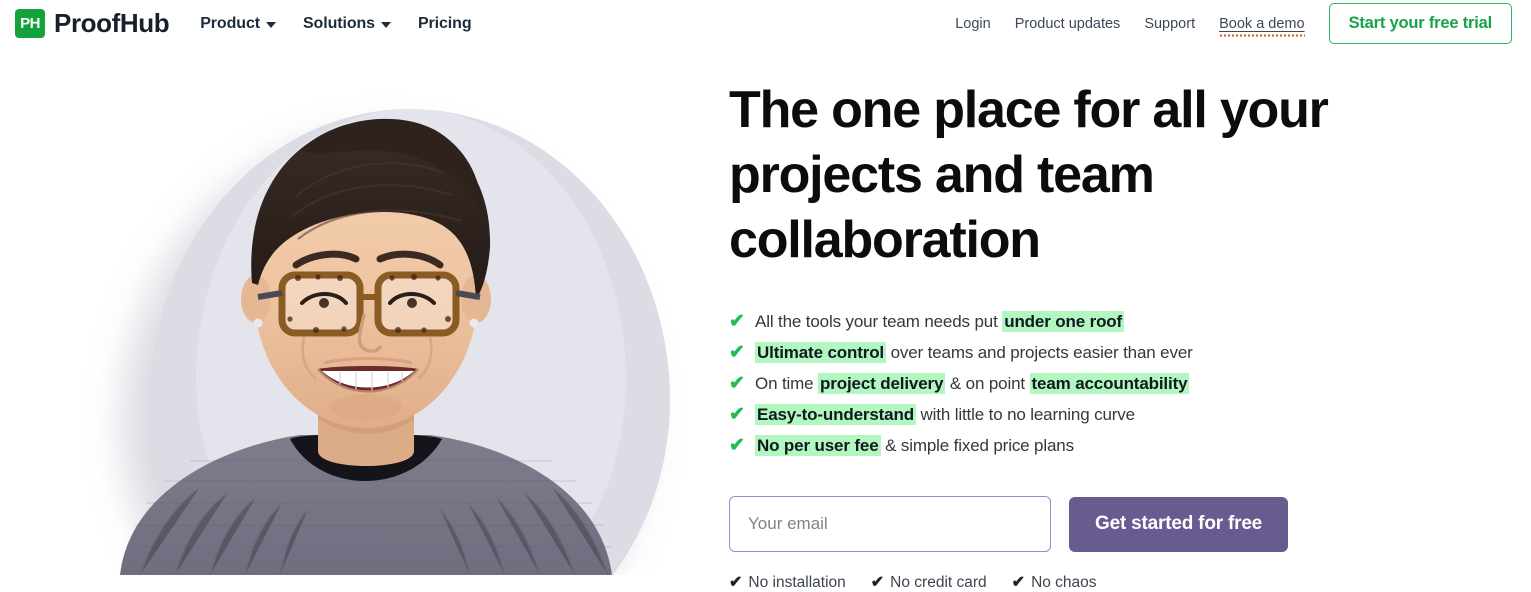 The image size is (1531, 592). Describe the element at coordinates (1109, 383) in the screenshot. I see `bullet-highlight-secondary: team accountability` at that location.